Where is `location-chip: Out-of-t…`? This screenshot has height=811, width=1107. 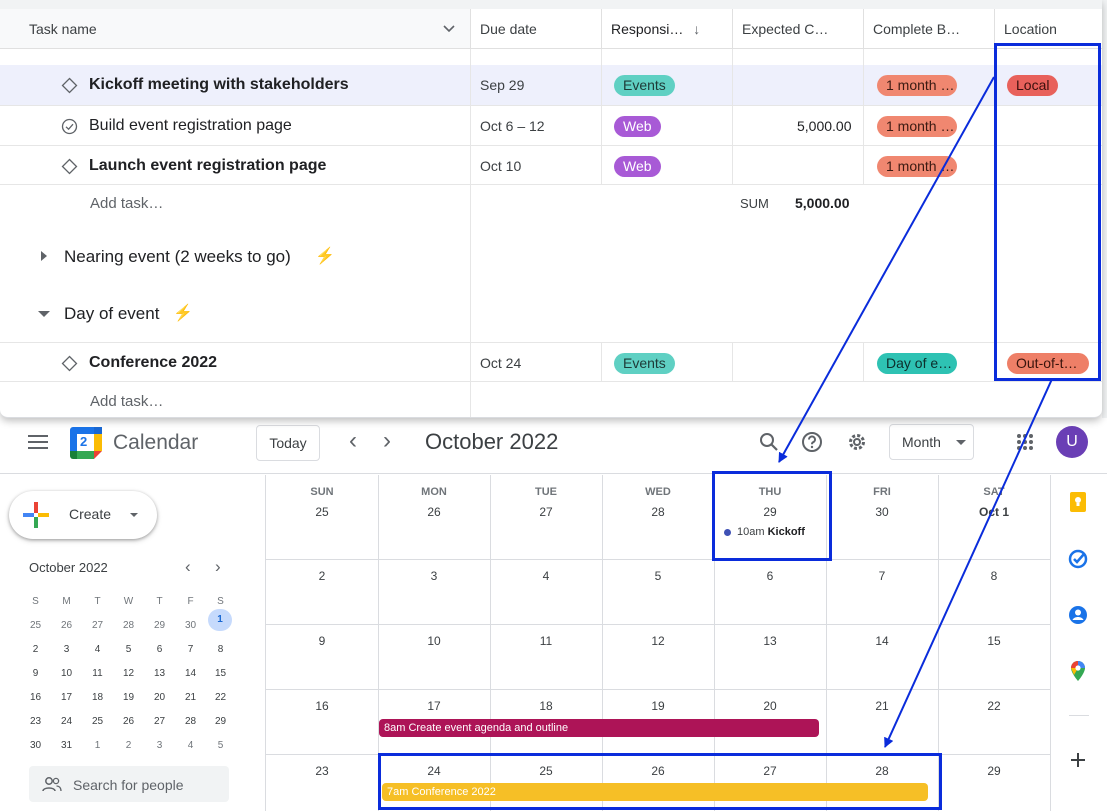
location-chip: Out-of-t… is located at coordinates (1048, 363).